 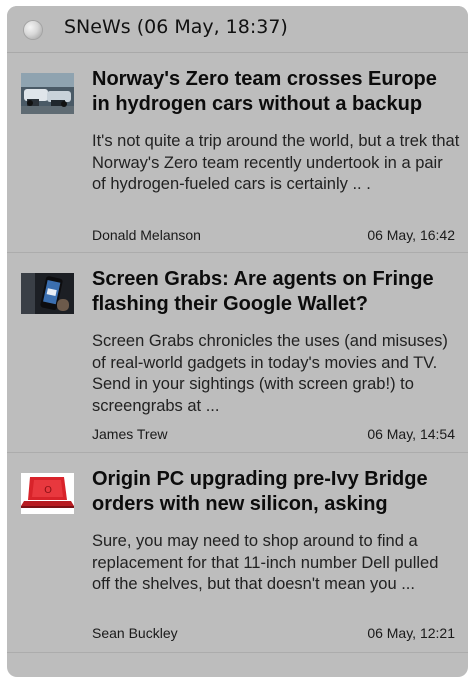 What do you see at coordinates (47, 293) in the screenshot?
I see `phone-thumbnail` at bounding box center [47, 293].